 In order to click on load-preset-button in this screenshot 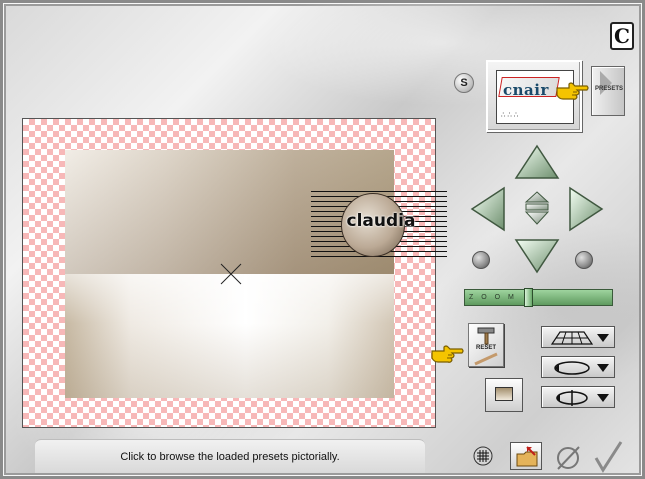, I will do `click(526, 456)`.